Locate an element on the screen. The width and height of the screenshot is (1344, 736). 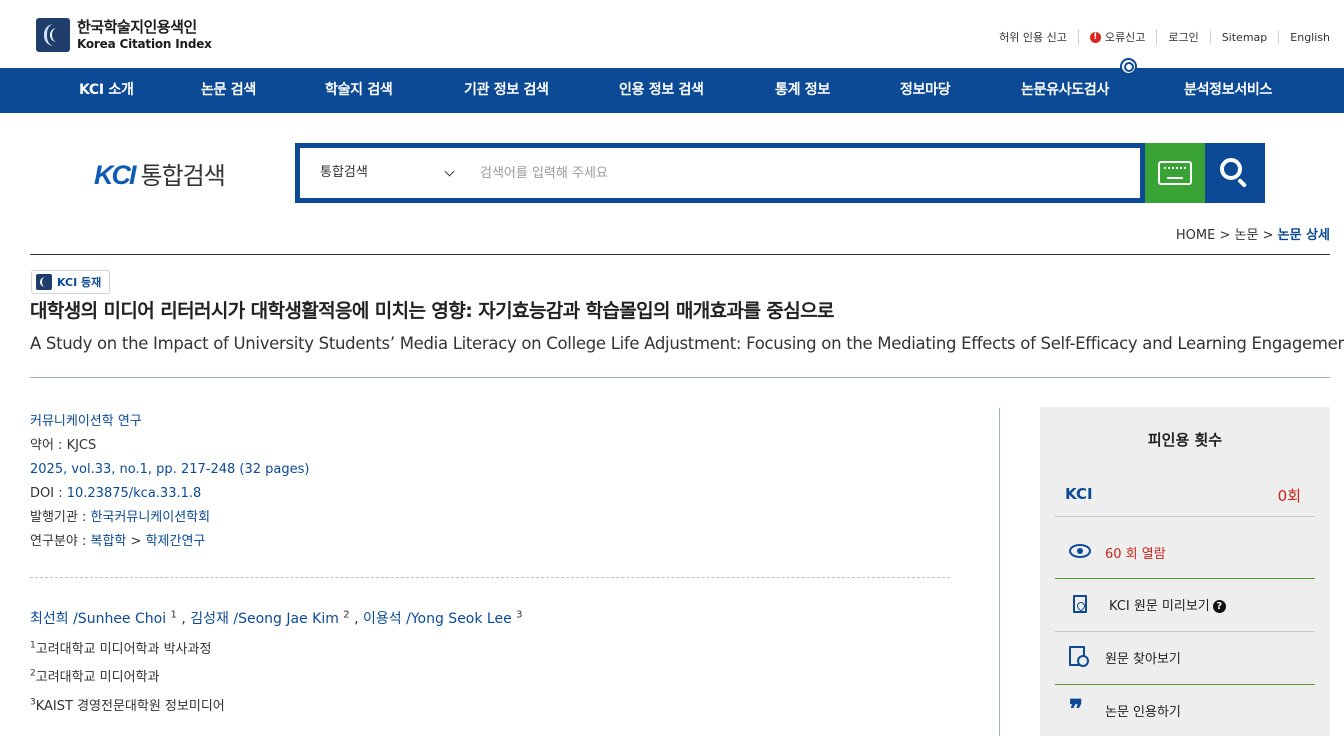
author-link: 김성재 /Seong Jae Kim is located at coordinates (264, 619).